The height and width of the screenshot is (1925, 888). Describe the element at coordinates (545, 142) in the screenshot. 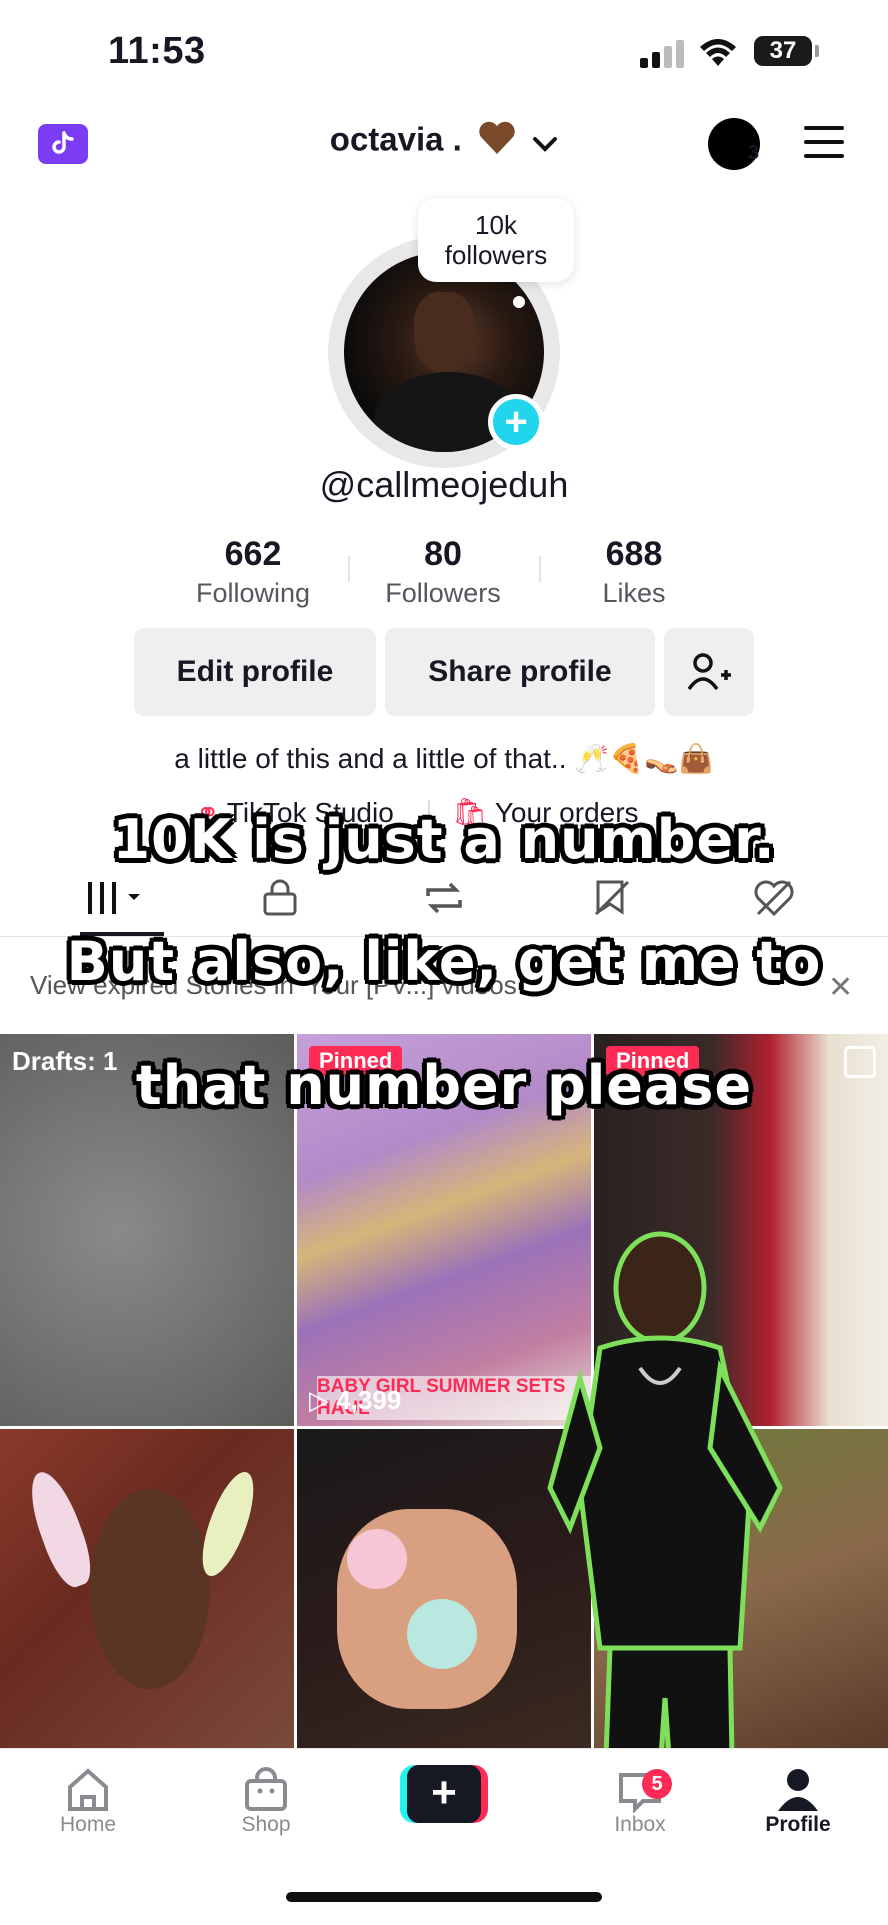

I see `chevron-down-icon` at that location.